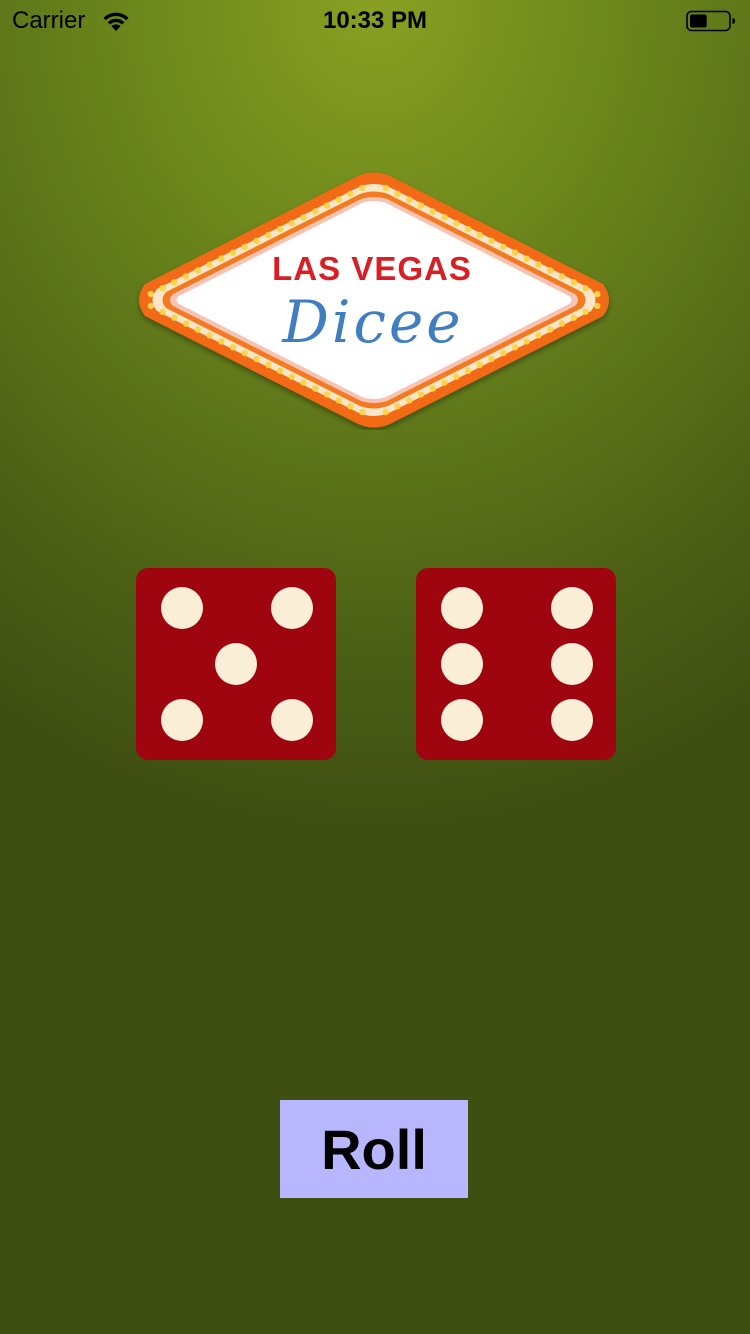 The height and width of the screenshot is (1334, 750). I want to click on status-bar: Carrier 10:33 PM, so click(375, 20).